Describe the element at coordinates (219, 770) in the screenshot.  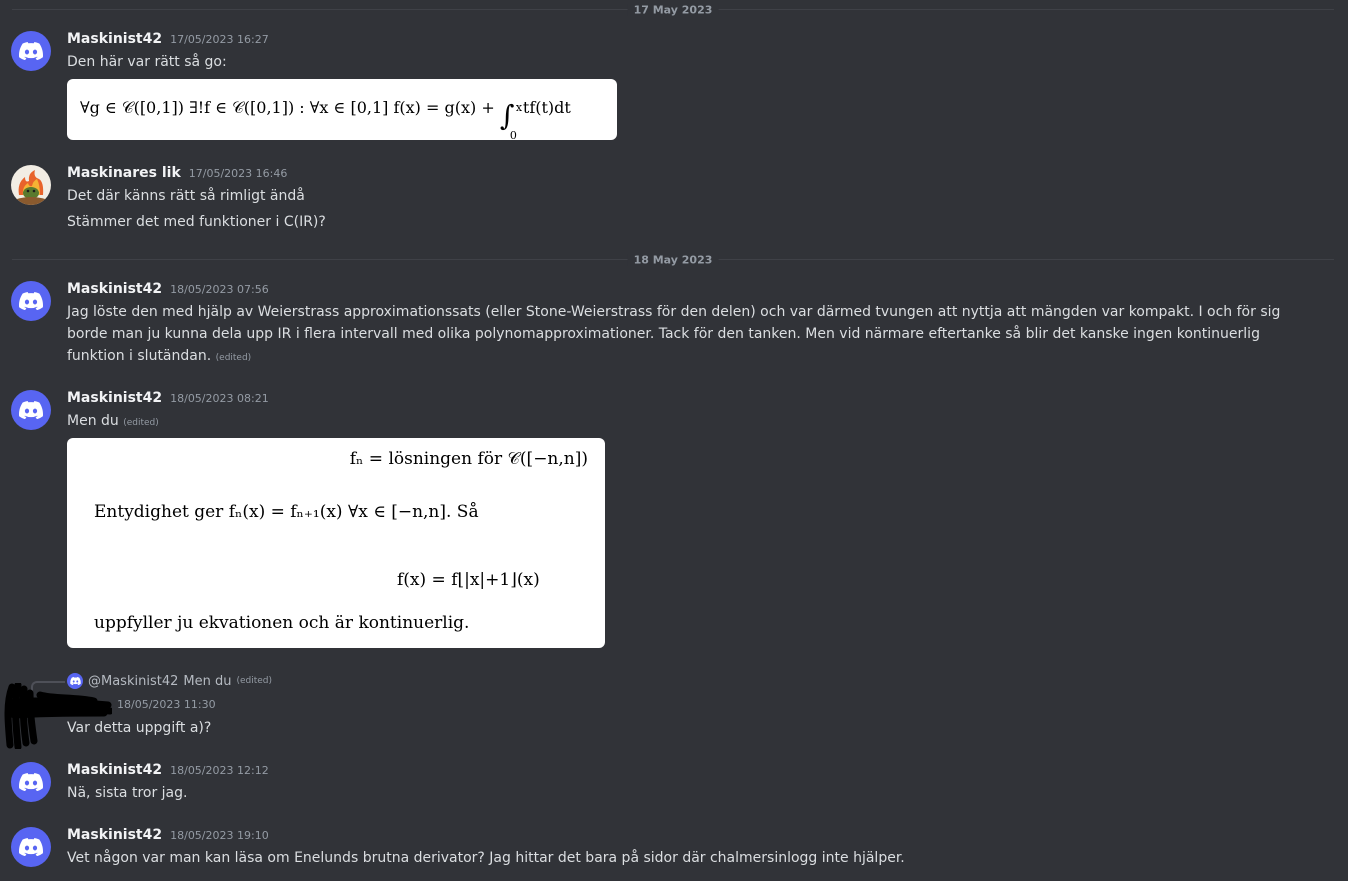
I see `timestamp: 18/05/2023 12:12` at that location.